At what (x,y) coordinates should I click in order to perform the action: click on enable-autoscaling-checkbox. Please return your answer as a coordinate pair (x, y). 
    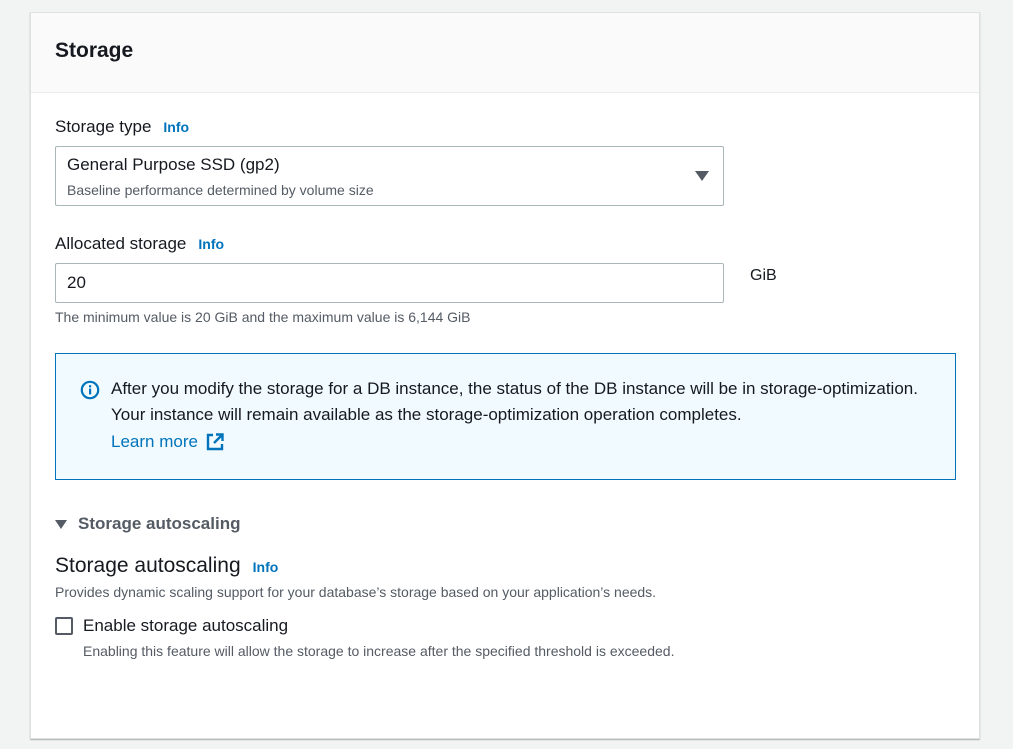
    Looking at the image, I should click on (64, 626).